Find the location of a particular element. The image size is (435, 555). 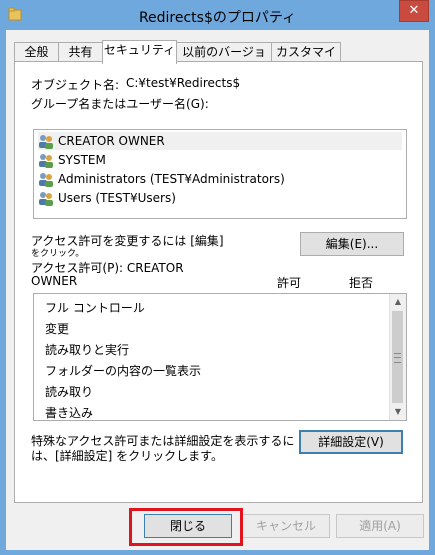

list-item: CREATOR OWNER is located at coordinates (220, 141).